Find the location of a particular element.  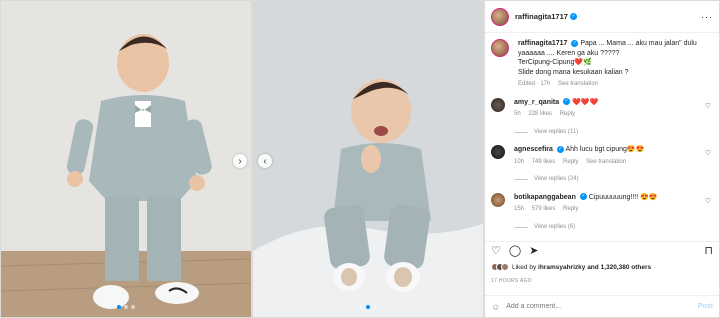

view-replies-button: View replies (6) is located at coordinates (607, 228).